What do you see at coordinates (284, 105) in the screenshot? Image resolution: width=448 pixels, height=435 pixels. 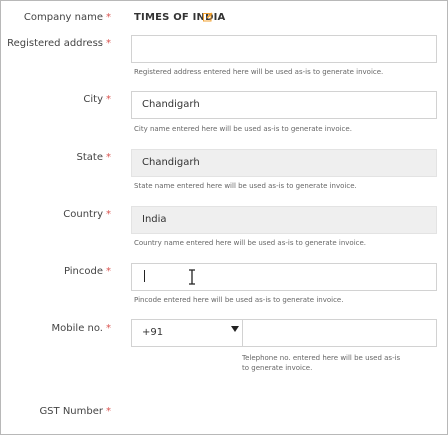 I see `city-input: Chandigarh` at bounding box center [284, 105].